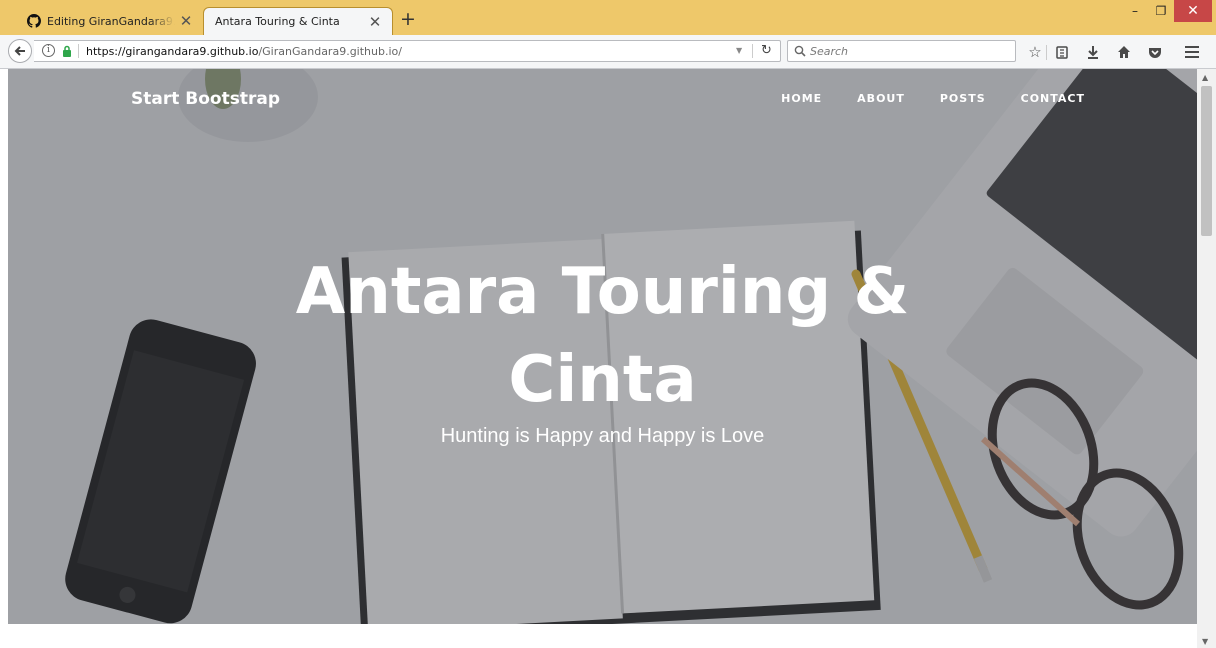  What do you see at coordinates (800, 51) in the screenshot?
I see `search-icon` at bounding box center [800, 51].